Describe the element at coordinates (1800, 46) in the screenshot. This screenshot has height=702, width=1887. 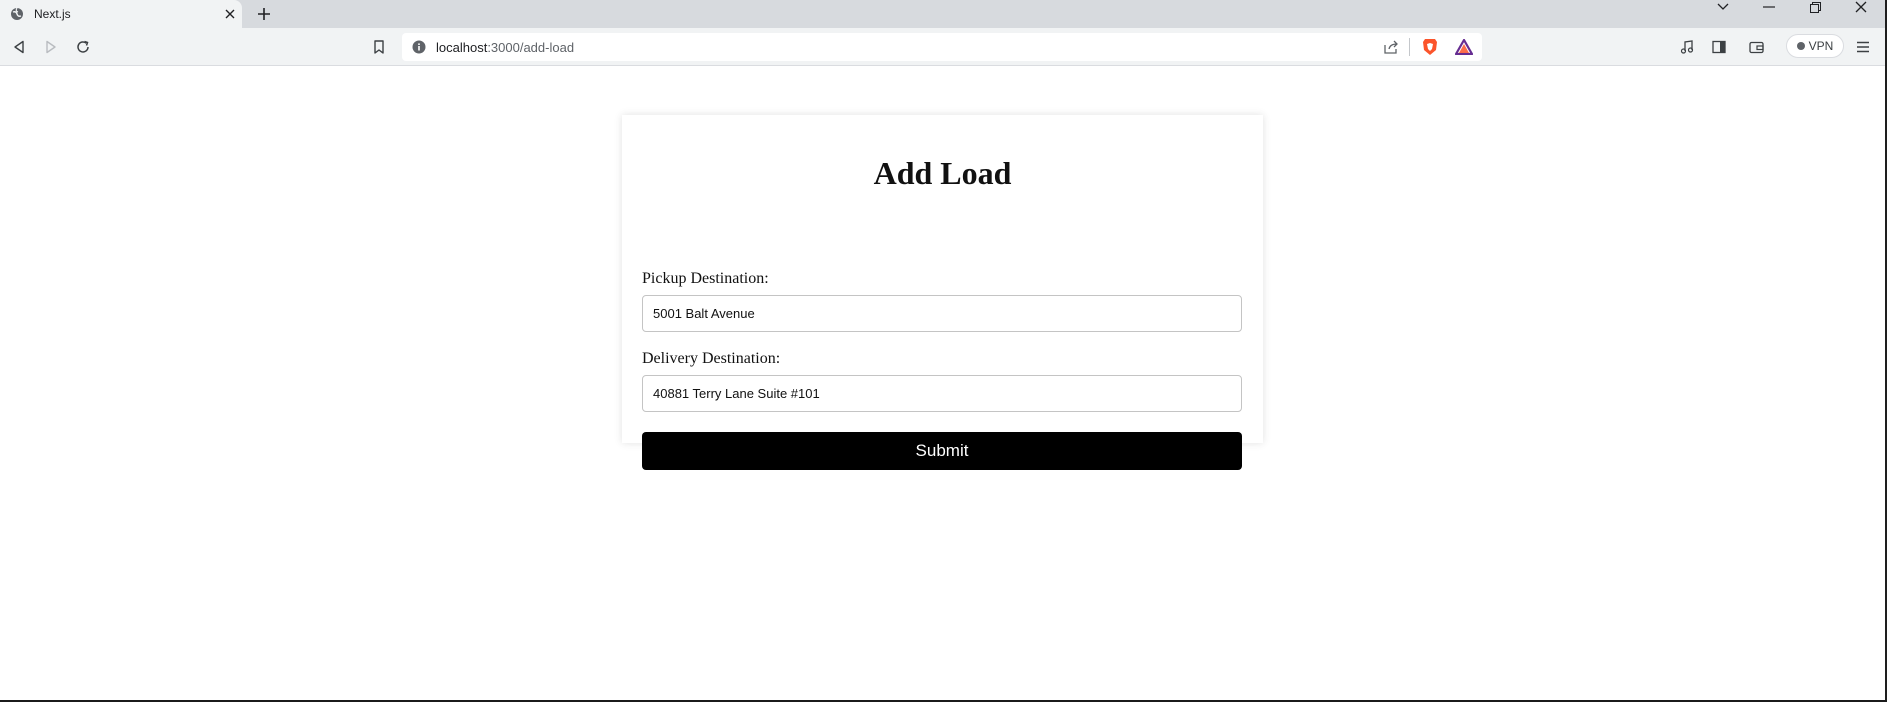
I see `vpn-status-icon` at that location.